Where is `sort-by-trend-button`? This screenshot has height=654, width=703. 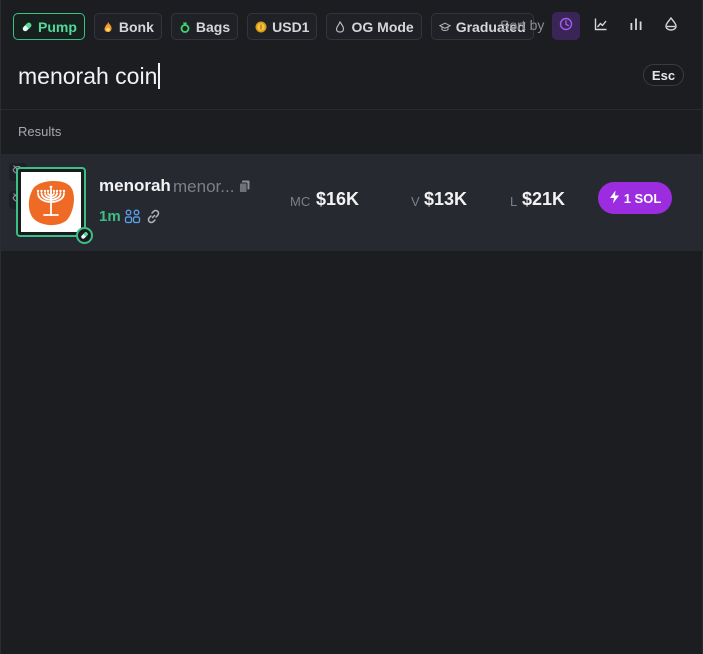
sort-by-trend-button is located at coordinates (601, 26).